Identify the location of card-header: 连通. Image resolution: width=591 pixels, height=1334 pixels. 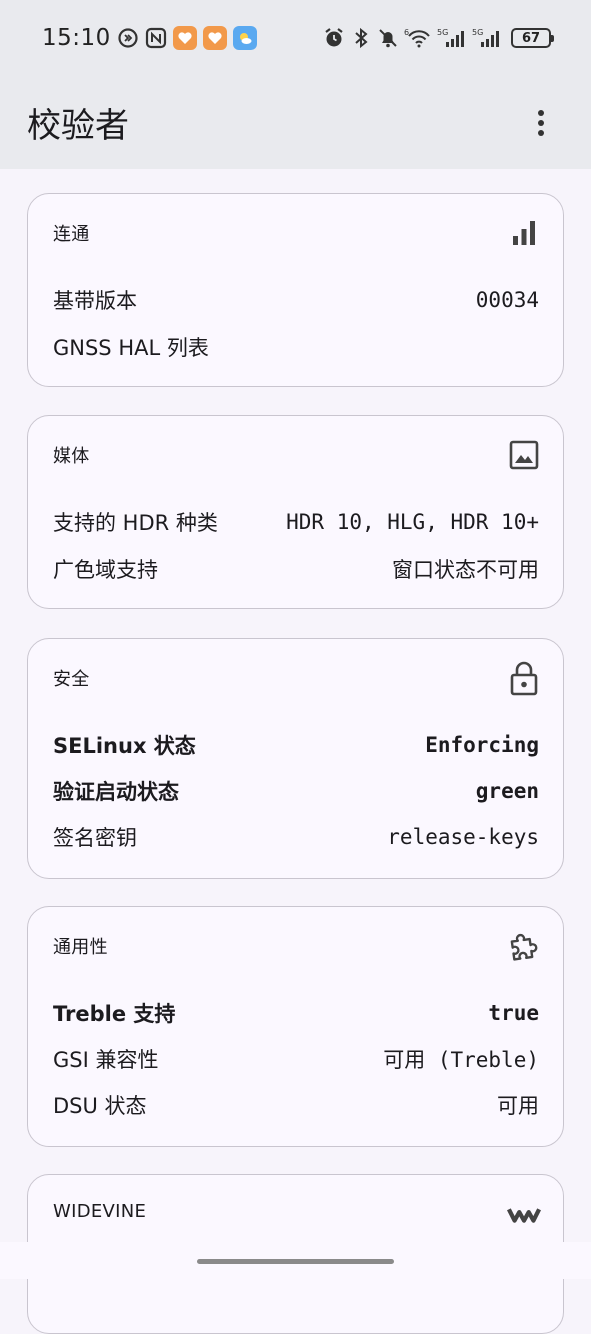
(297, 236).